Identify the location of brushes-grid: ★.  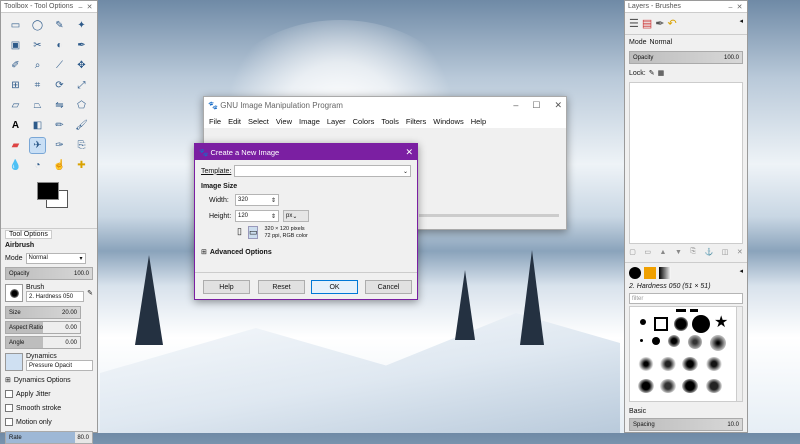
(686, 354).